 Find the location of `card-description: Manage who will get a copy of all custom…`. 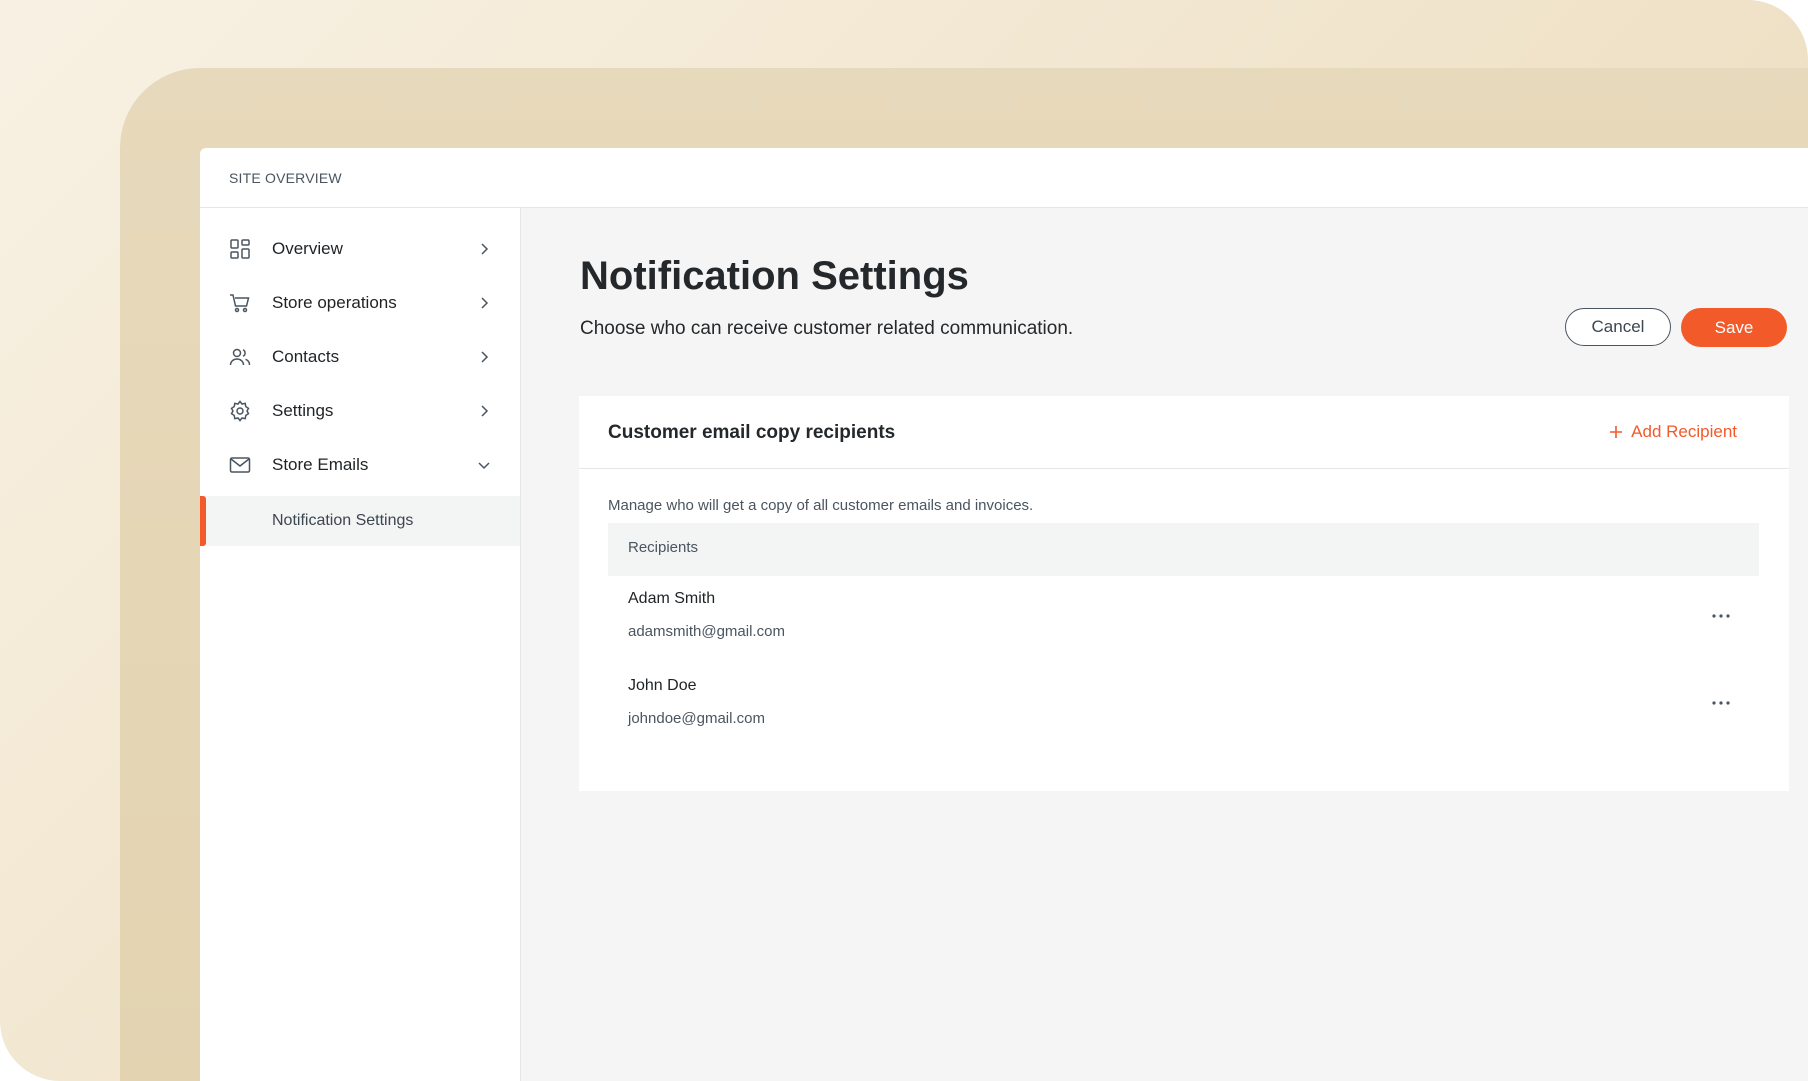

card-description: Manage who will get a copy of all custom… is located at coordinates (821, 505).